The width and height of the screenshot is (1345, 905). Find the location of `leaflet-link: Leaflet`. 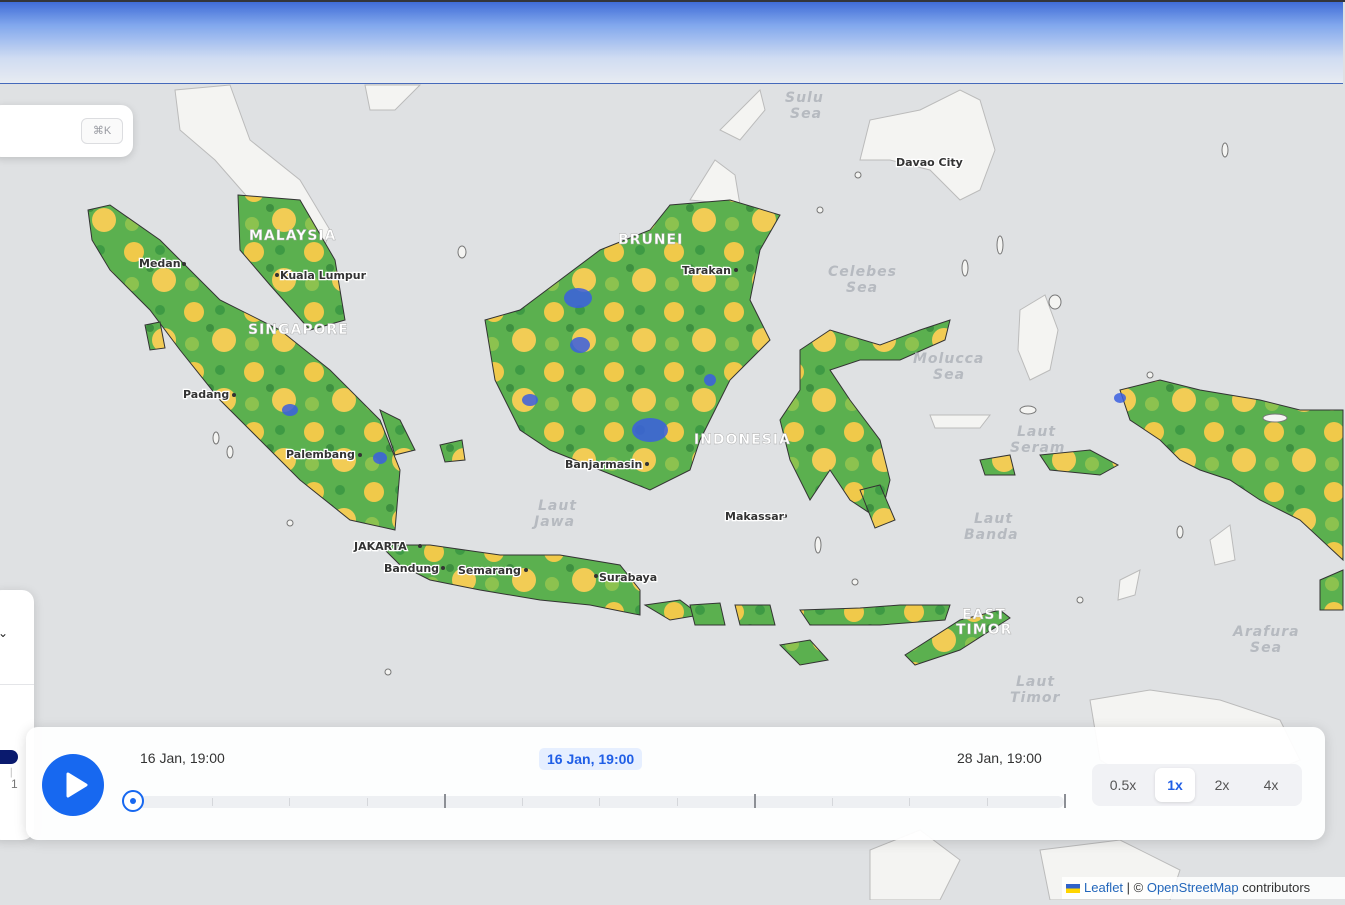

leaflet-link: Leaflet is located at coordinates (1103, 887).